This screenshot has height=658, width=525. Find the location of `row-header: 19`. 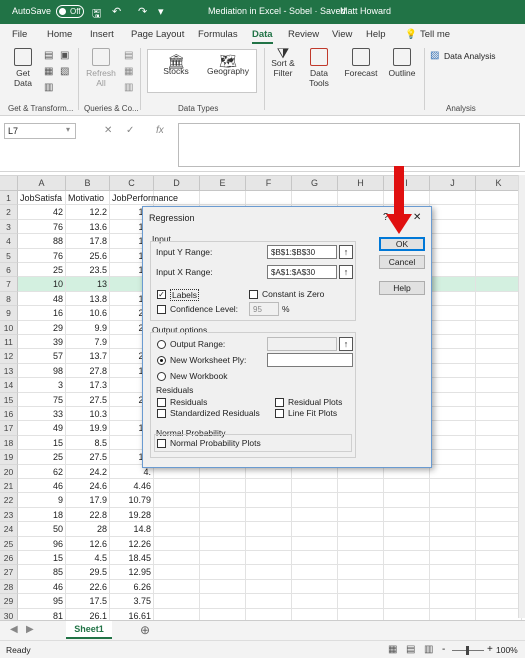

row-header: 19 is located at coordinates (9, 457).